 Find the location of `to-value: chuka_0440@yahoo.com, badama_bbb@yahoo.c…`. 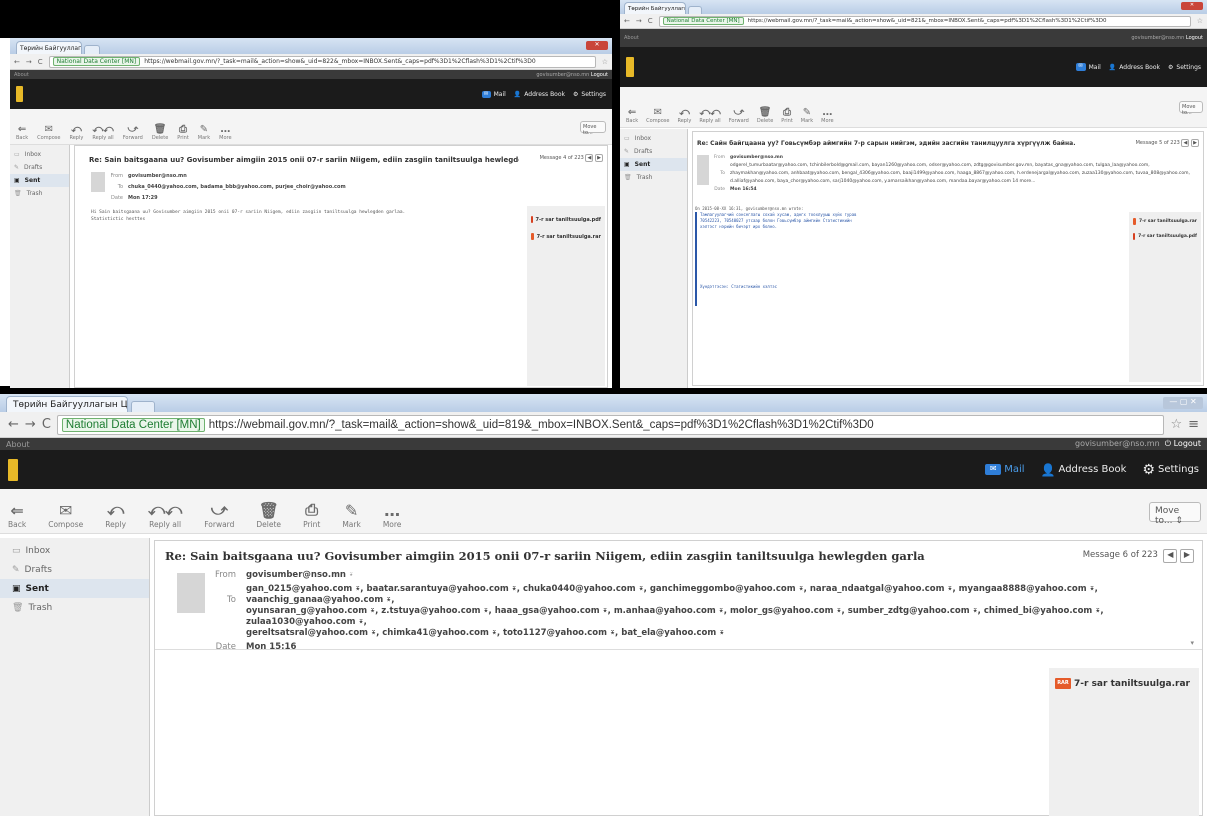

to-value: chuka_0440@yahoo.com, badama_bbb@yahoo.c… is located at coordinates (237, 187).